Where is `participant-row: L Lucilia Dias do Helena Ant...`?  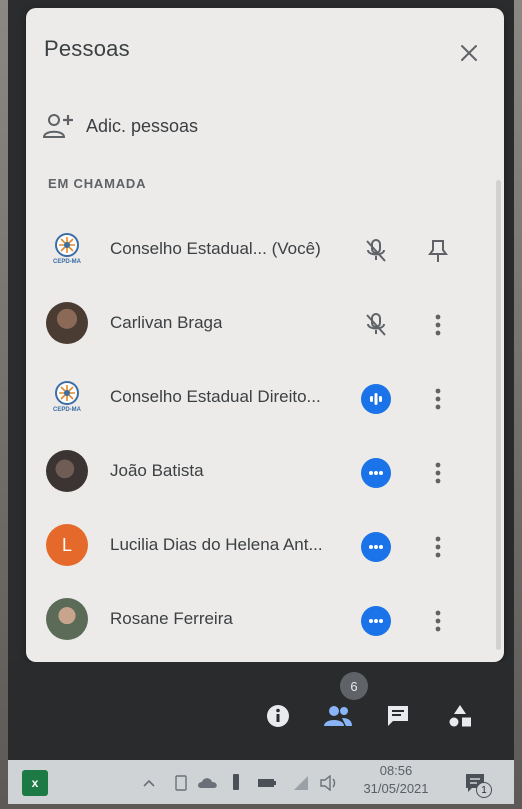
participant-row: L Lucilia Dias do Helena Ant... is located at coordinates (265, 546).